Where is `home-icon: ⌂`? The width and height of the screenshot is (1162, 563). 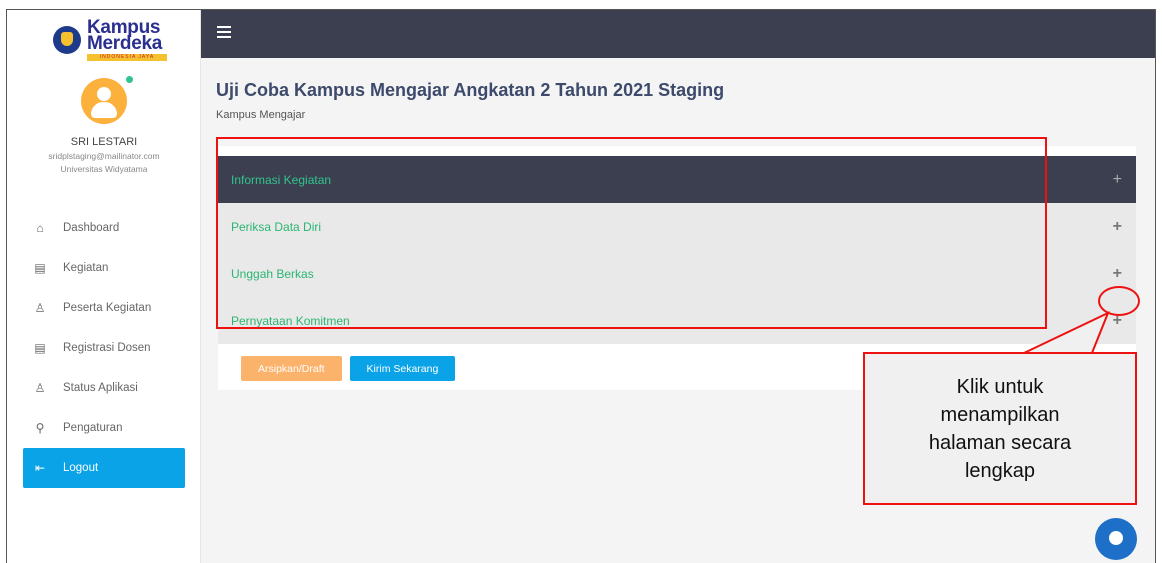
home-icon: ⌂ is located at coordinates (40, 228).